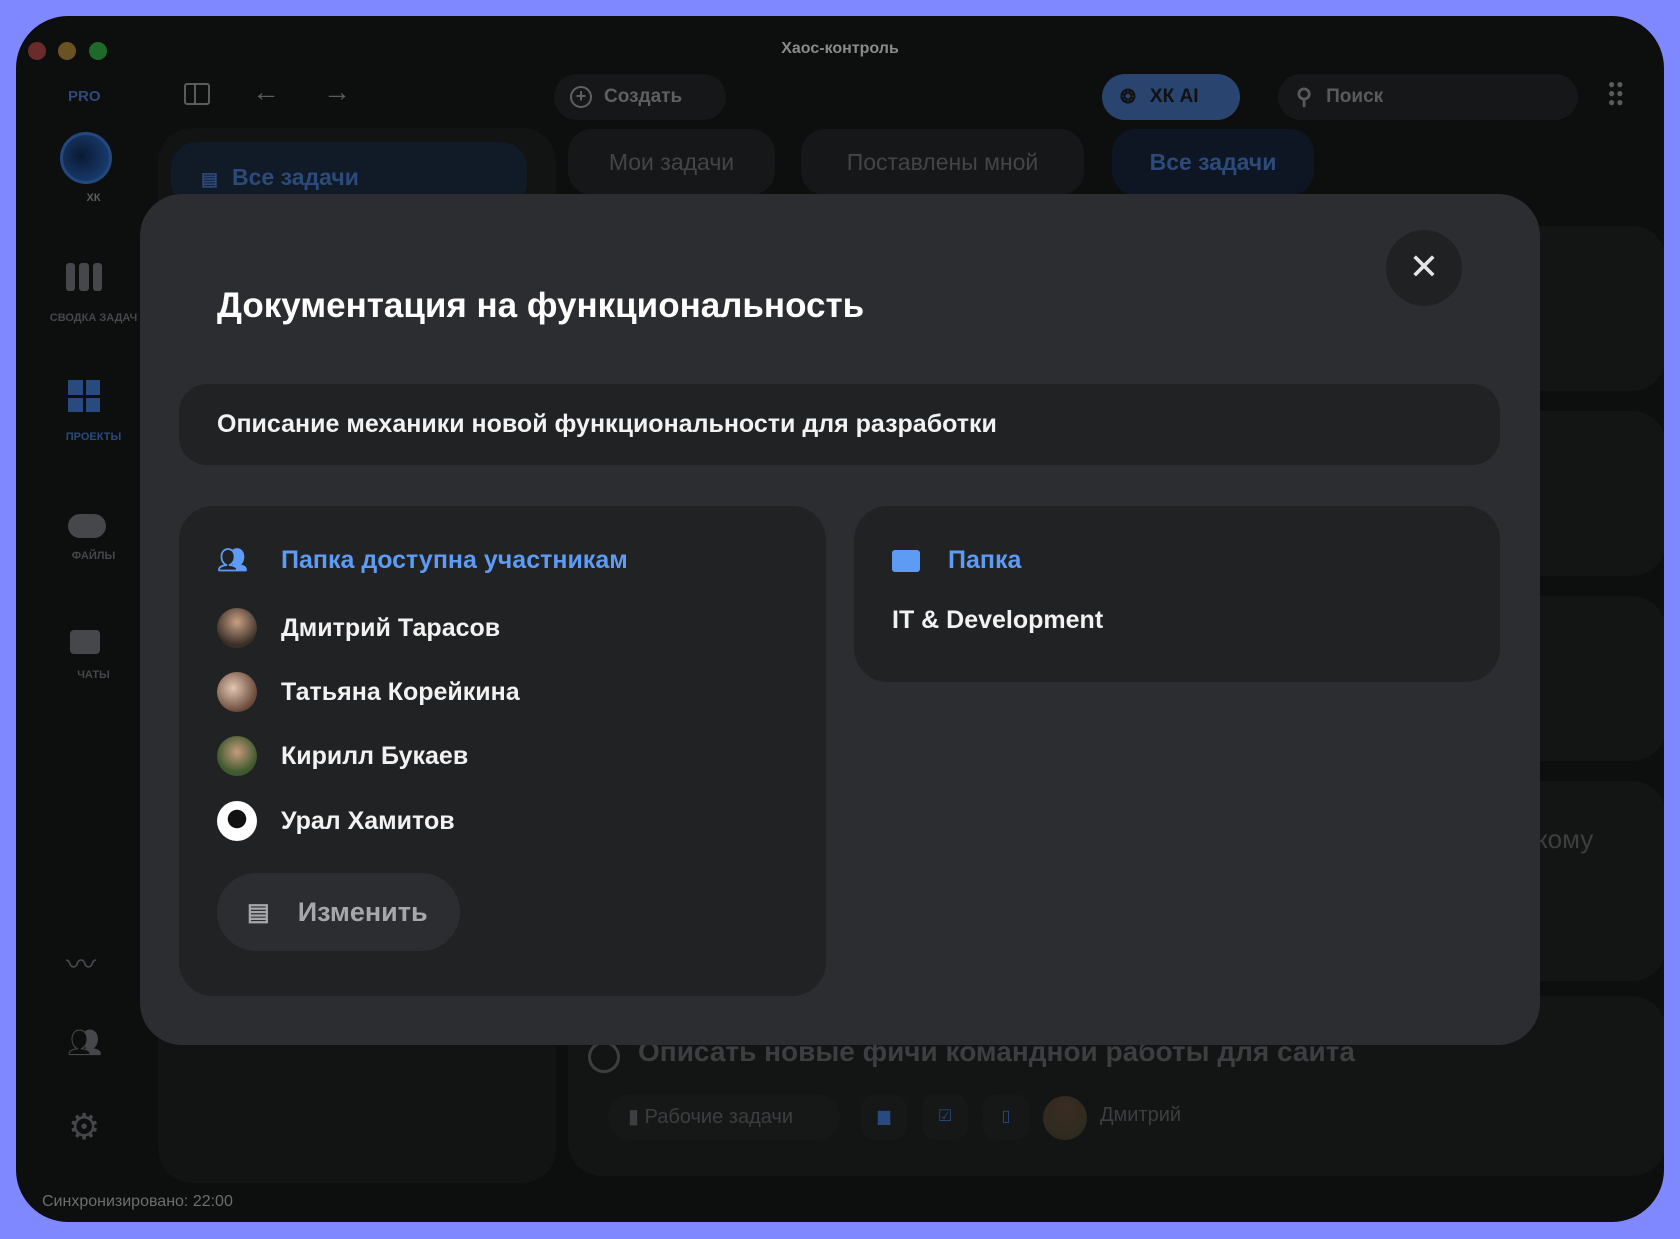  What do you see at coordinates (1617, 93) in the screenshot?
I see `apps-grid-icon: ●● ●● ●●` at bounding box center [1617, 93].